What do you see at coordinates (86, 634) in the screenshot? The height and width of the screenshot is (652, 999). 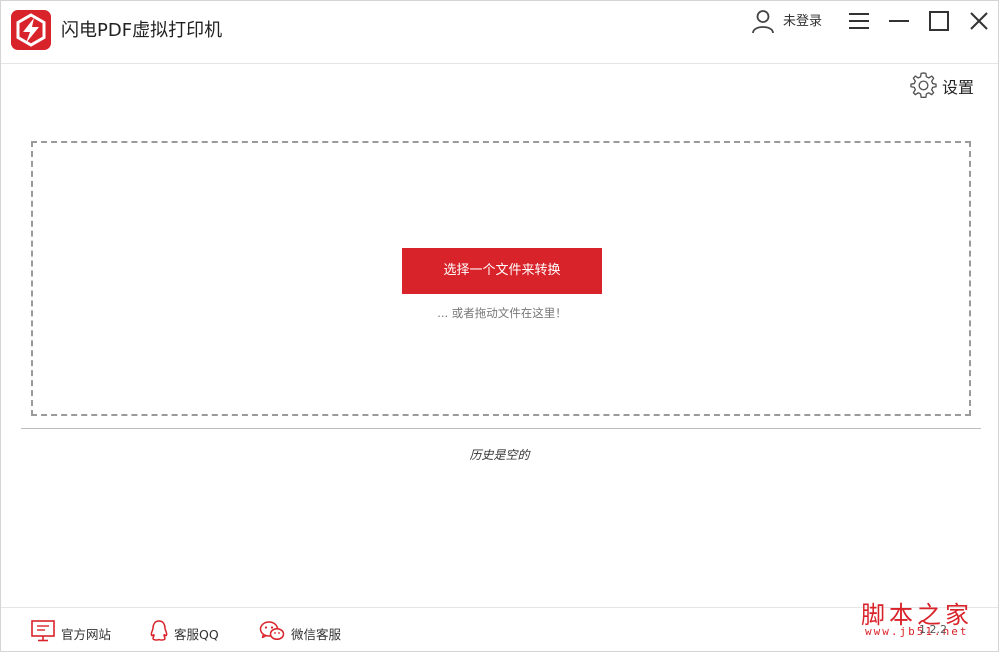 I see `official-website-label: 官方网站` at bounding box center [86, 634].